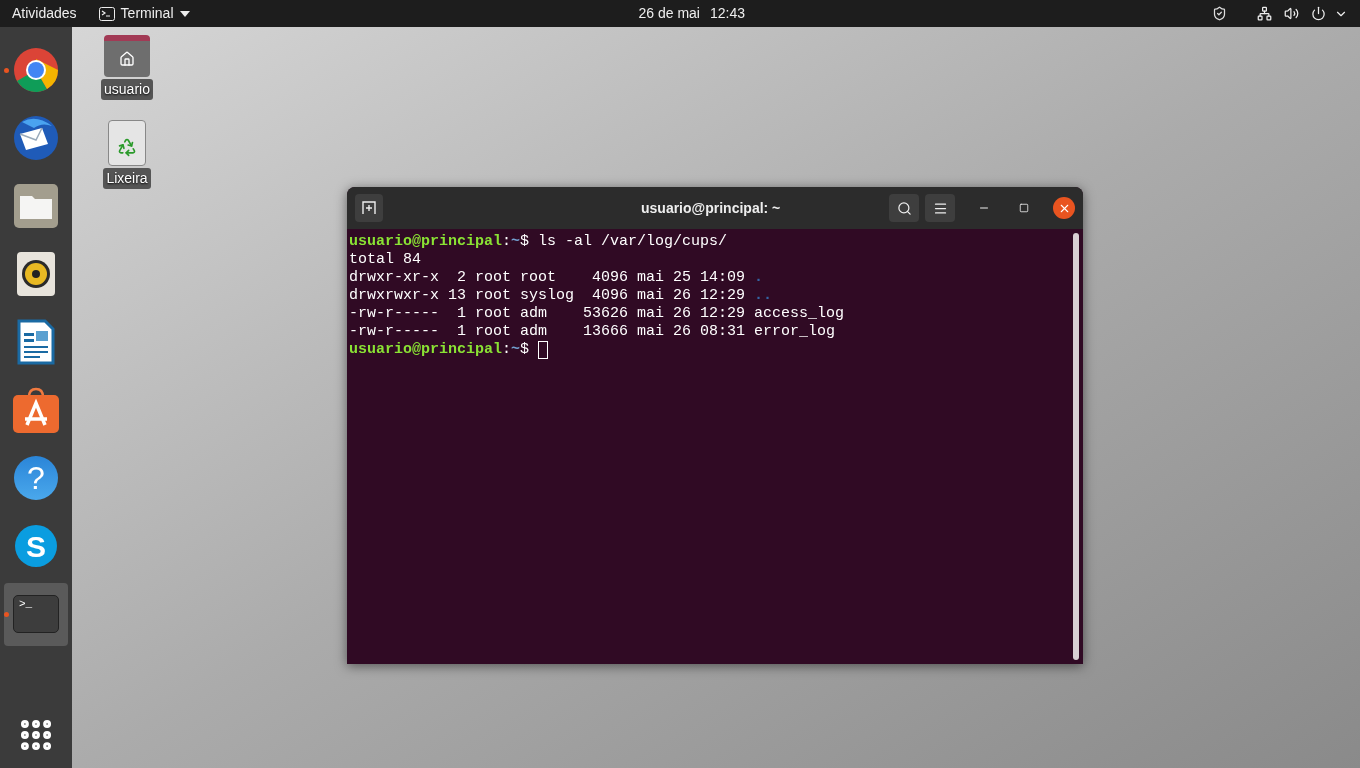 This screenshot has height=768, width=1360. I want to click on app-menu: Terminal, so click(144, 13).